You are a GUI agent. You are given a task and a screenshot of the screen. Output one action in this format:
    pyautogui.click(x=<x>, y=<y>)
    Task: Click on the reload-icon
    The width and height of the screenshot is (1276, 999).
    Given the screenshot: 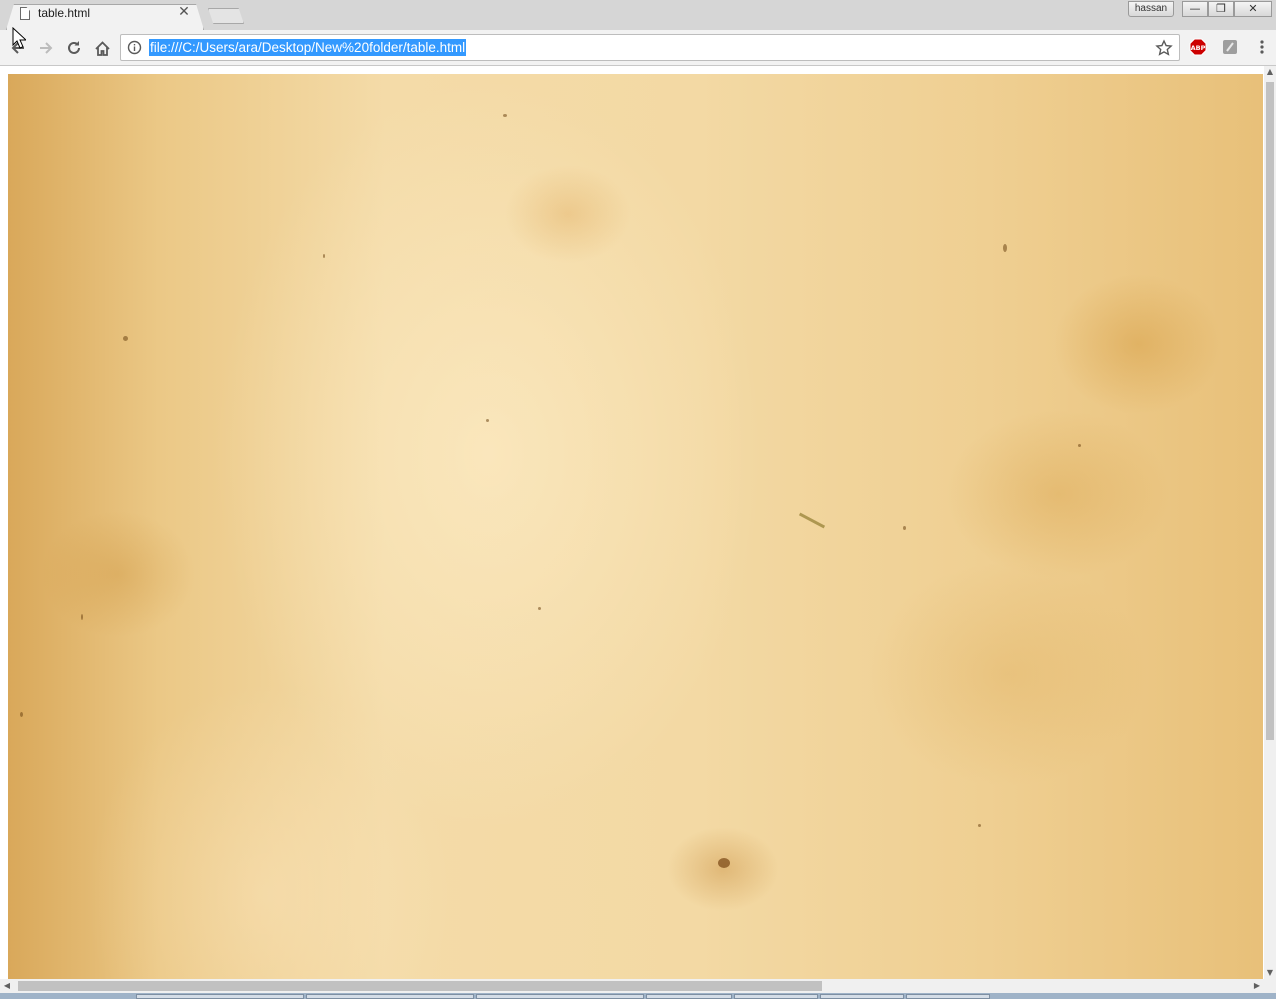 What is the action you would take?
    pyautogui.click(x=74, y=47)
    